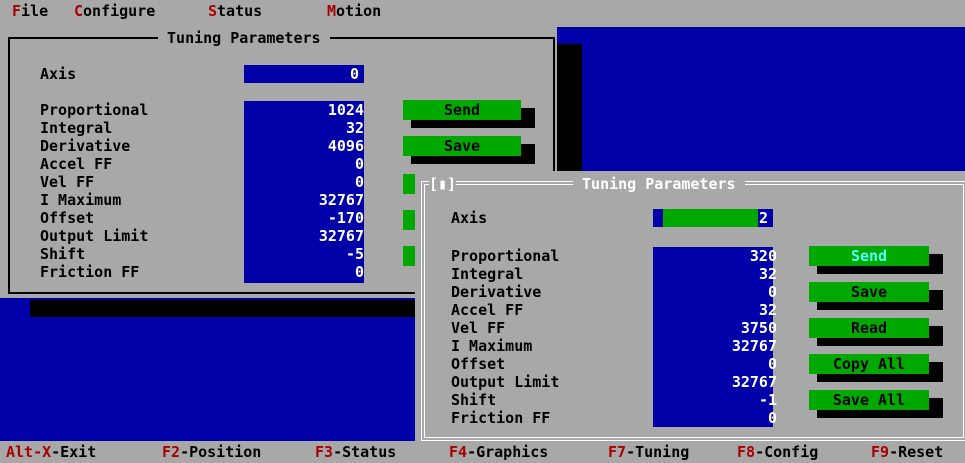 This screenshot has width=965, height=463. Describe the element at coordinates (869, 400) in the screenshot. I see `save-all-button: Save All` at that location.